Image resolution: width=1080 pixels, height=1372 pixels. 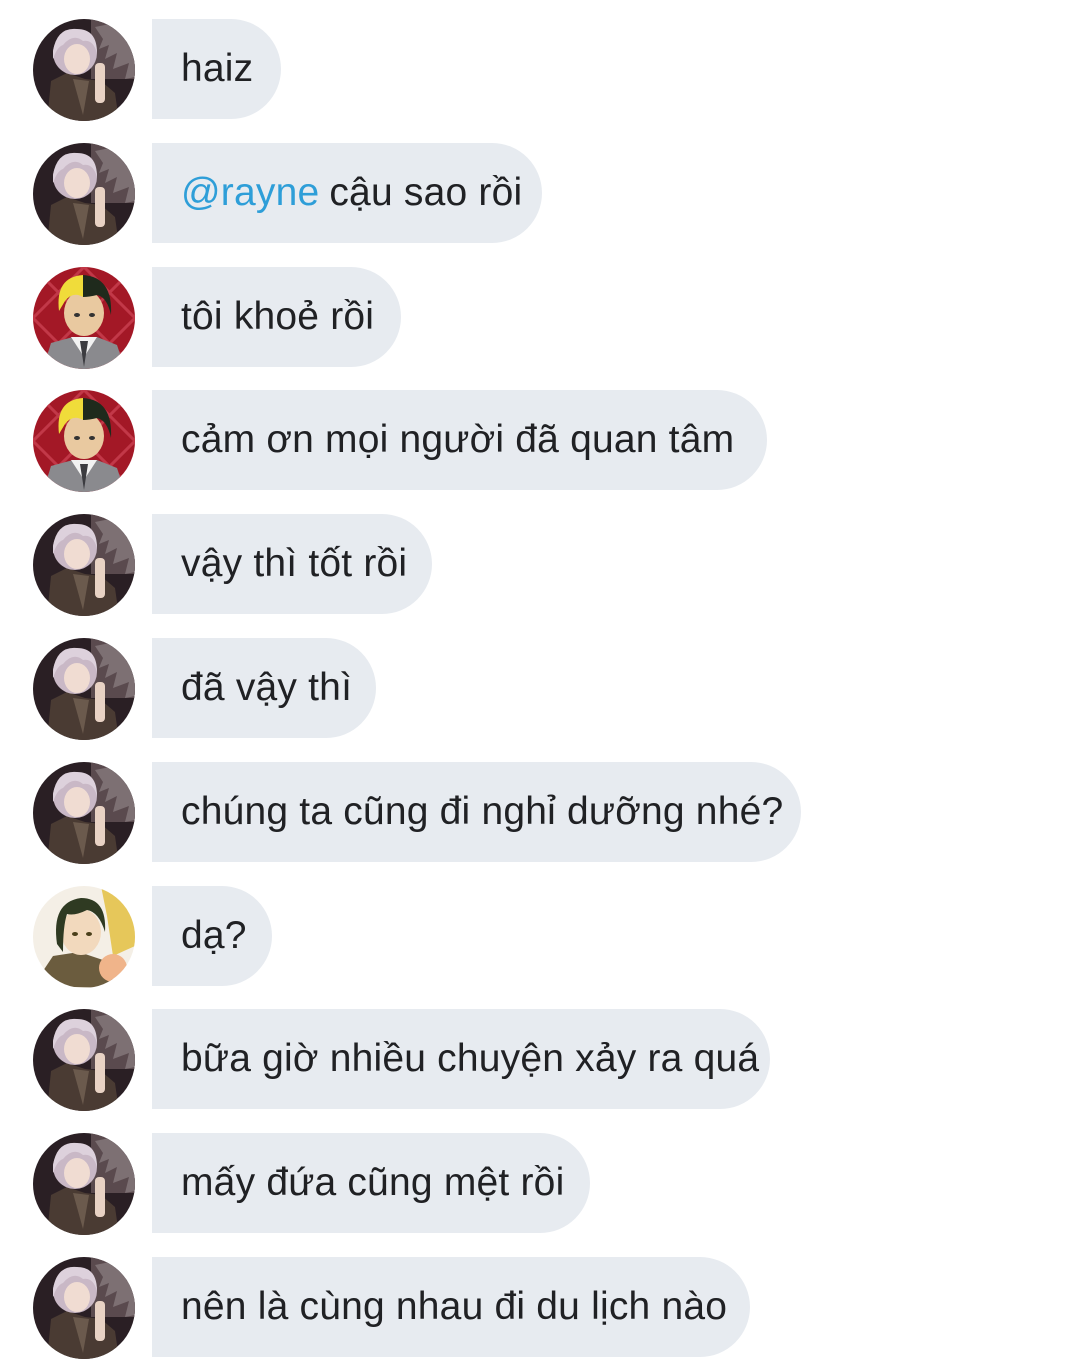 I want to click on message-text: mấy đứa cũng mệt rồi, so click(x=373, y=1182).